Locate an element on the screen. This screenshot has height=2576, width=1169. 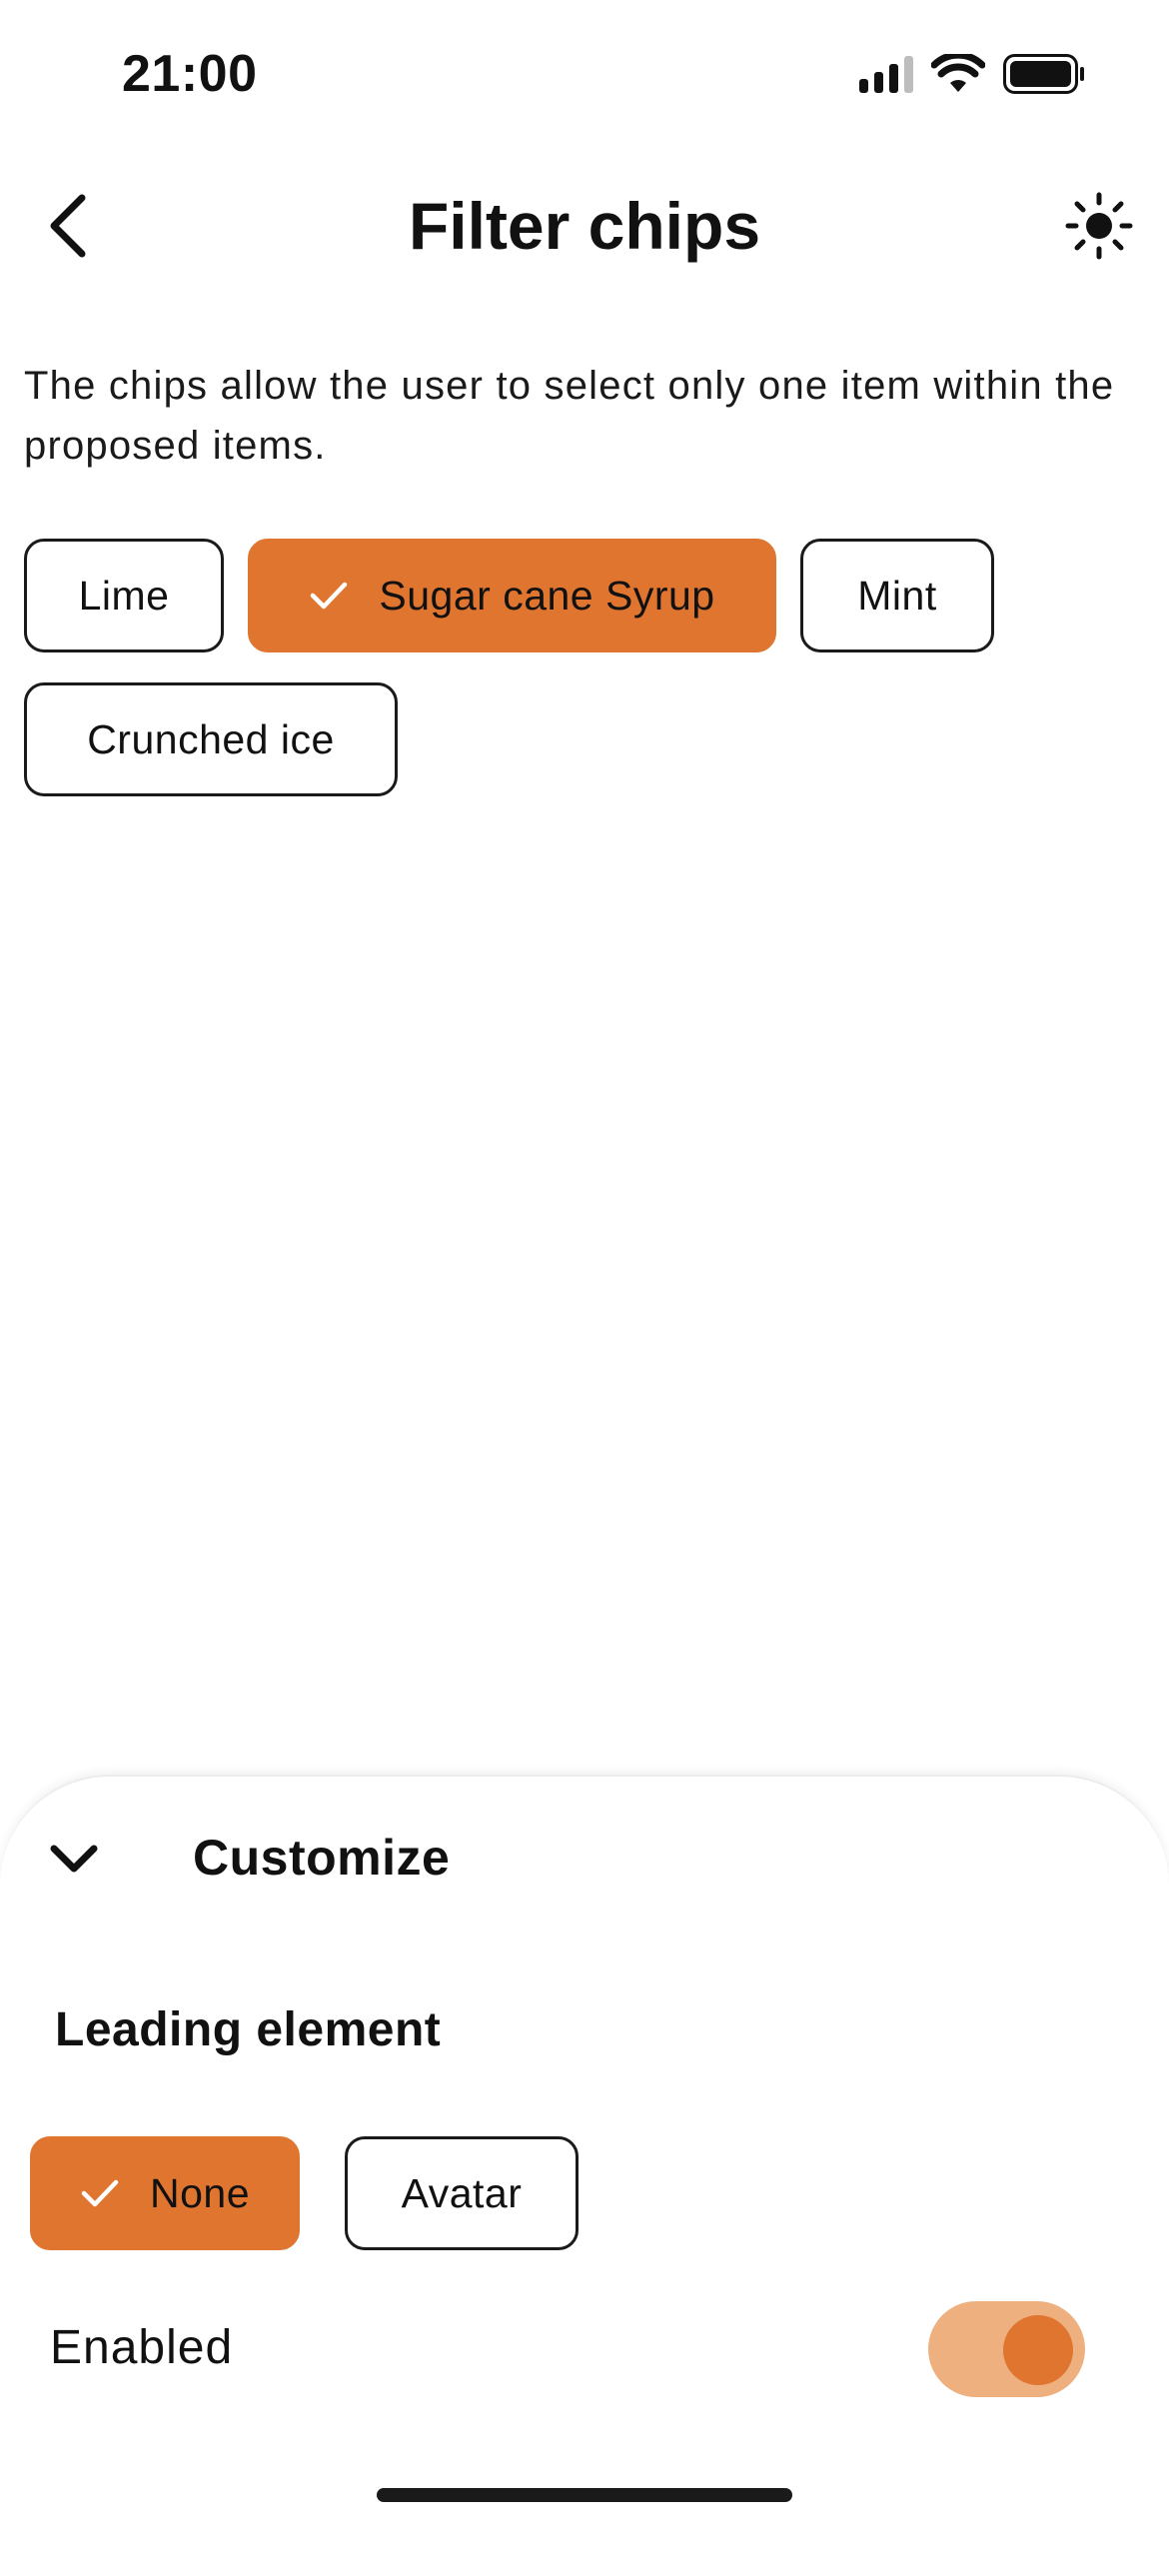
theme-toggle-button is located at coordinates (1099, 226).